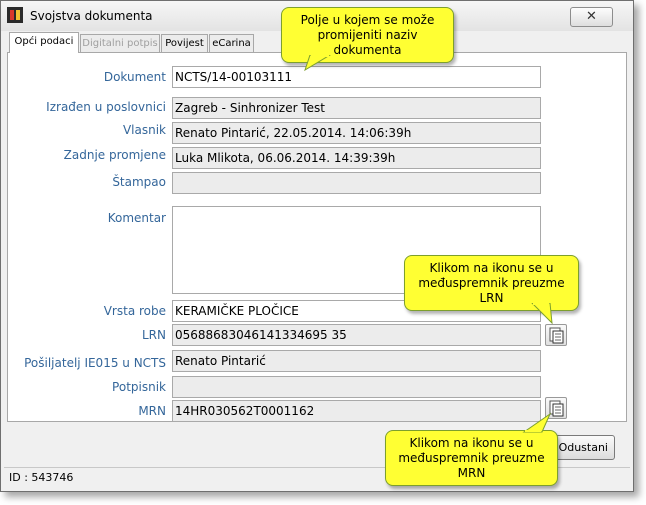  Describe the element at coordinates (356, 361) in the screenshot. I see `posiljatelj-field: Renato Pintarić` at that location.